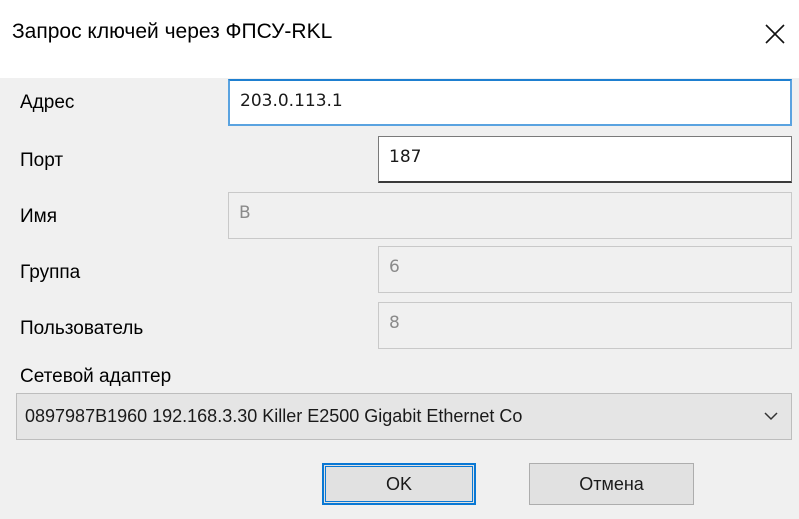 Image resolution: width=799 pixels, height=519 pixels. I want to click on adapter-label: Сетевой адаптер, so click(96, 376).